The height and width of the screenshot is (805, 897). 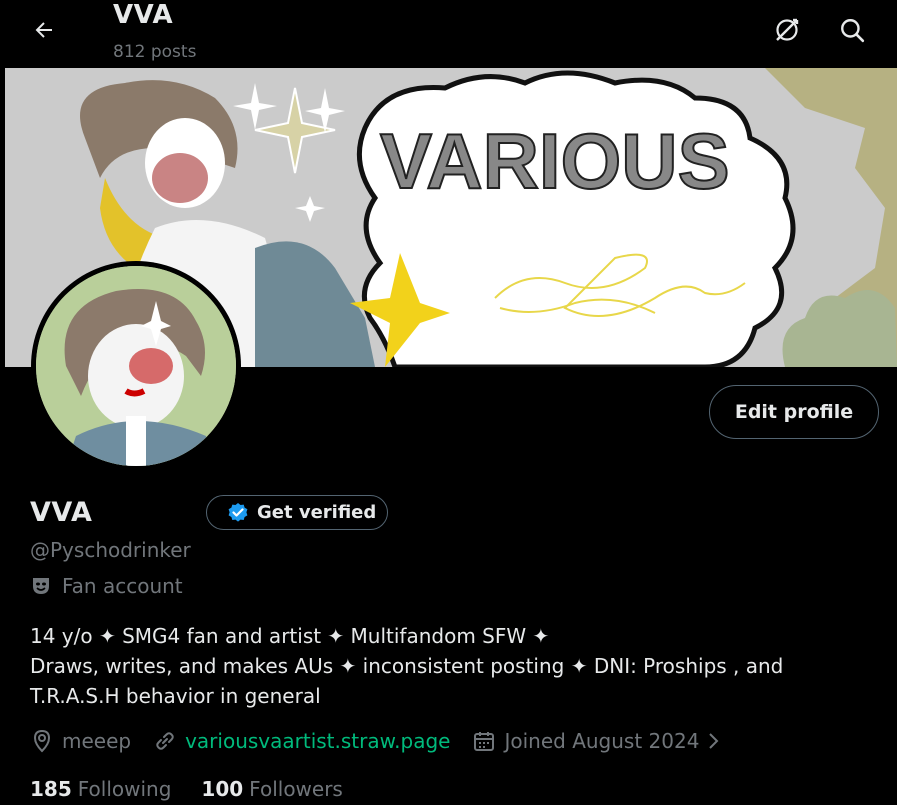 What do you see at coordinates (136, 366) in the screenshot?
I see `avatar` at bounding box center [136, 366].